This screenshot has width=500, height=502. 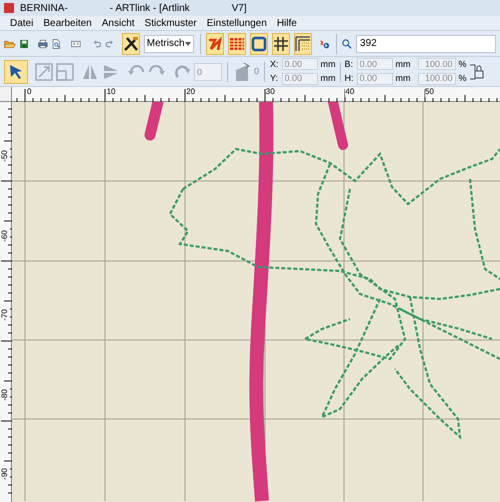 What do you see at coordinates (5, 156) in the screenshot?
I see `ruler-label: -50` at bounding box center [5, 156].